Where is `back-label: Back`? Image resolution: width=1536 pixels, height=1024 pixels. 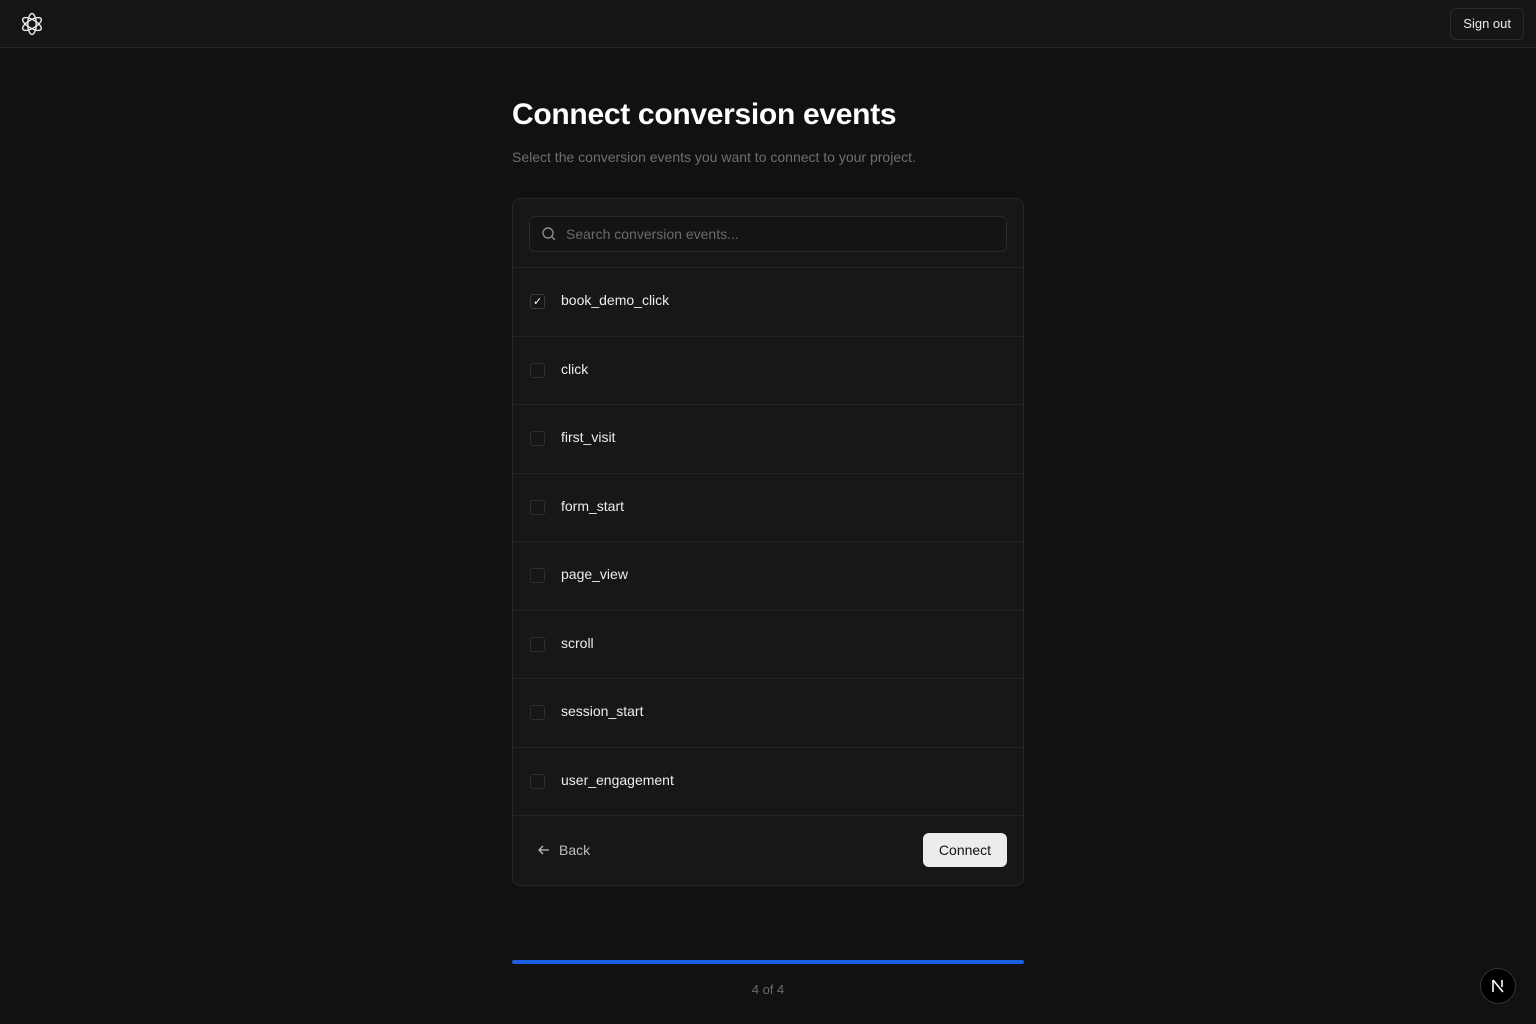 back-label: Back is located at coordinates (575, 850).